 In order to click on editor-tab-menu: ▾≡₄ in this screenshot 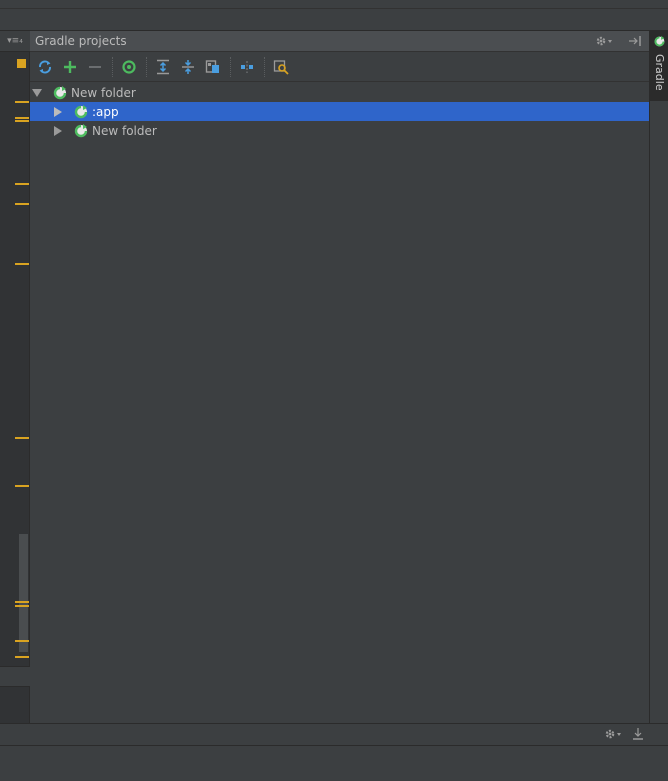, I will do `click(15, 41)`.